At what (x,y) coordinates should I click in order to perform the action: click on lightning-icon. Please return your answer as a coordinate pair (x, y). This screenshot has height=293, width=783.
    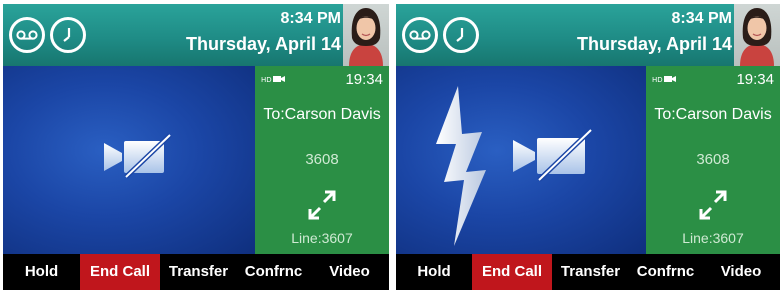
    Looking at the image, I should click on (461, 166).